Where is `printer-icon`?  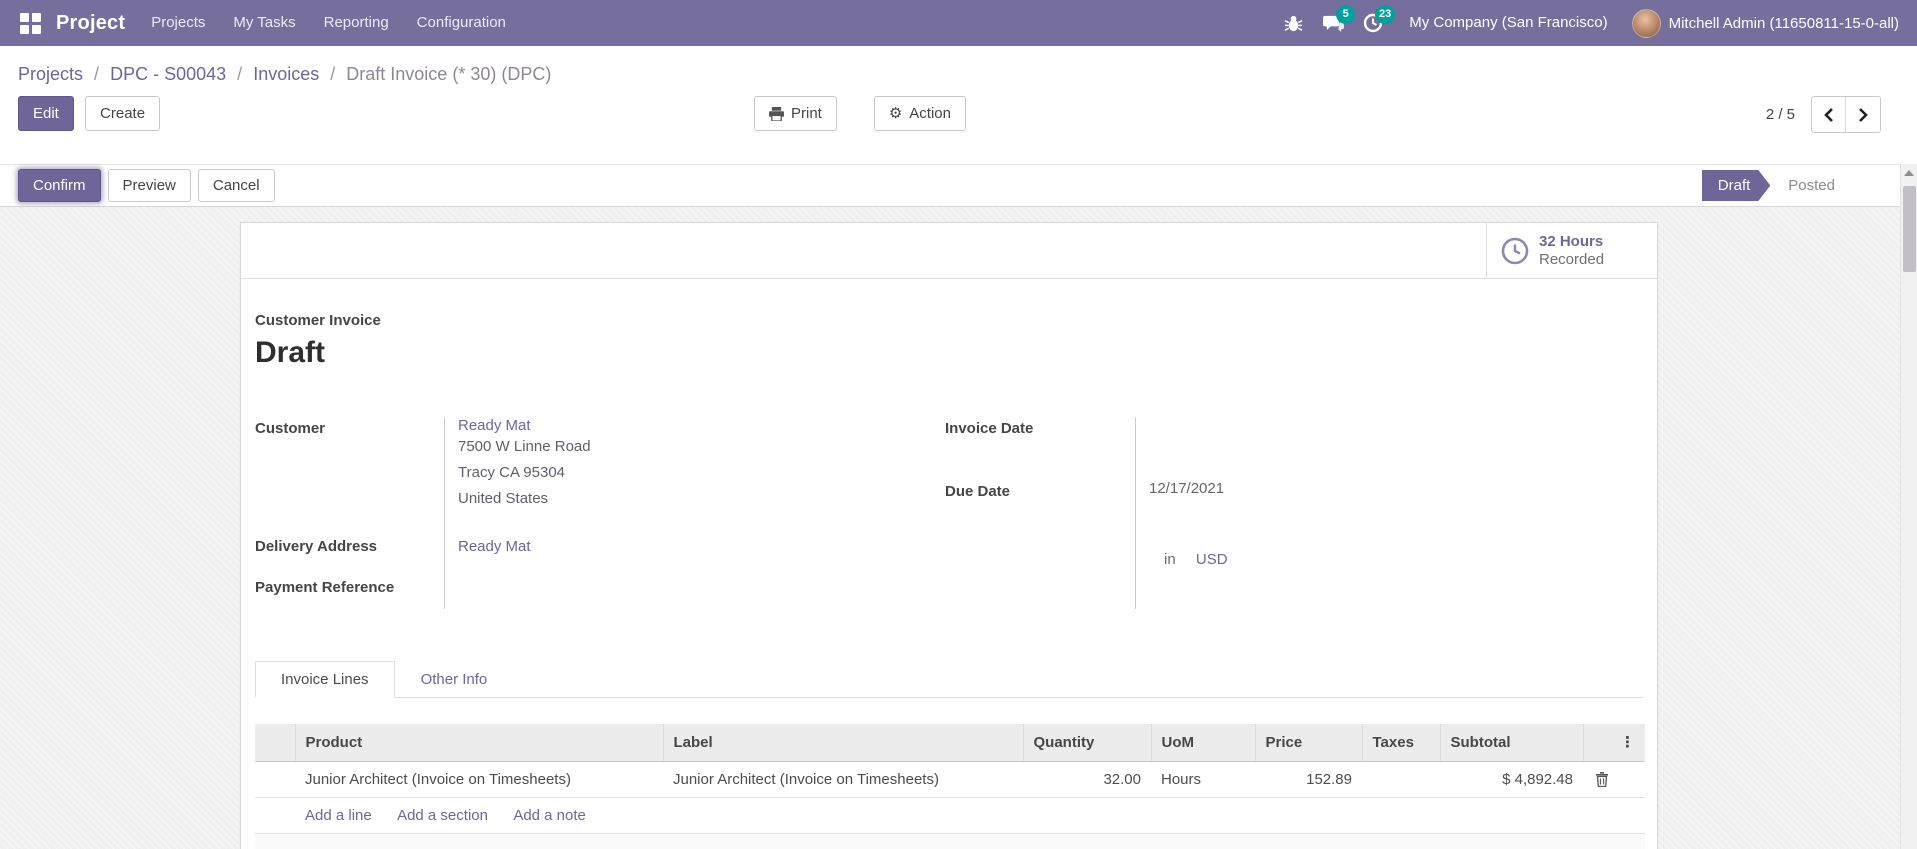 printer-icon is located at coordinates (776, 113).